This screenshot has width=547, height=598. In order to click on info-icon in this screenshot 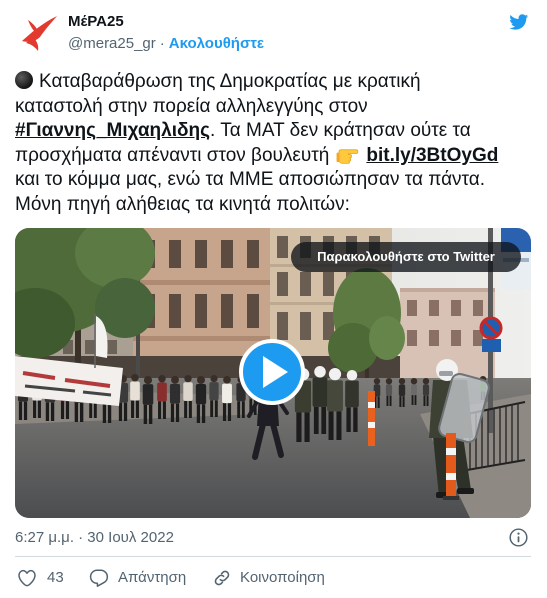, I will do `click(518, 537)`.